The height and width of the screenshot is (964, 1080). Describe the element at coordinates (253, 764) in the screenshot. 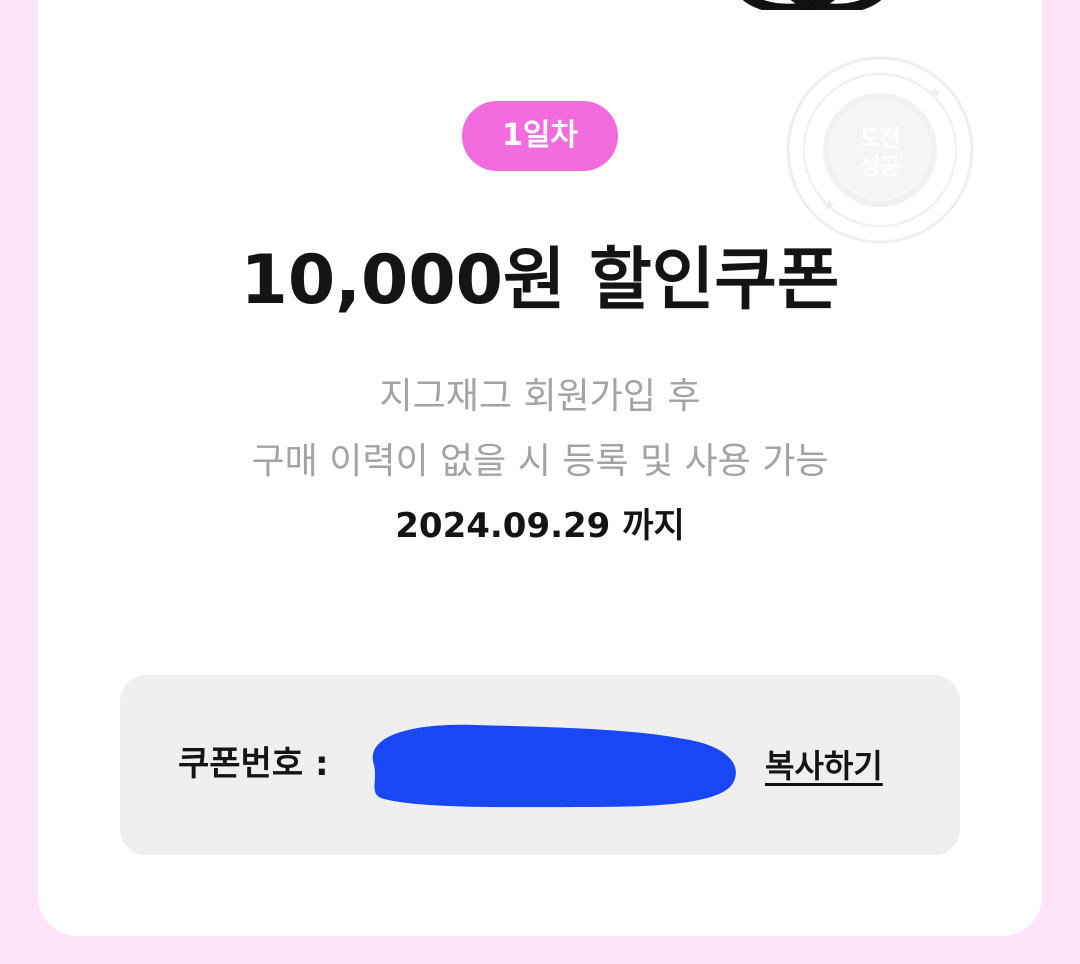

I see `coupon-code-label: 쿠폰번호 :` at that location.